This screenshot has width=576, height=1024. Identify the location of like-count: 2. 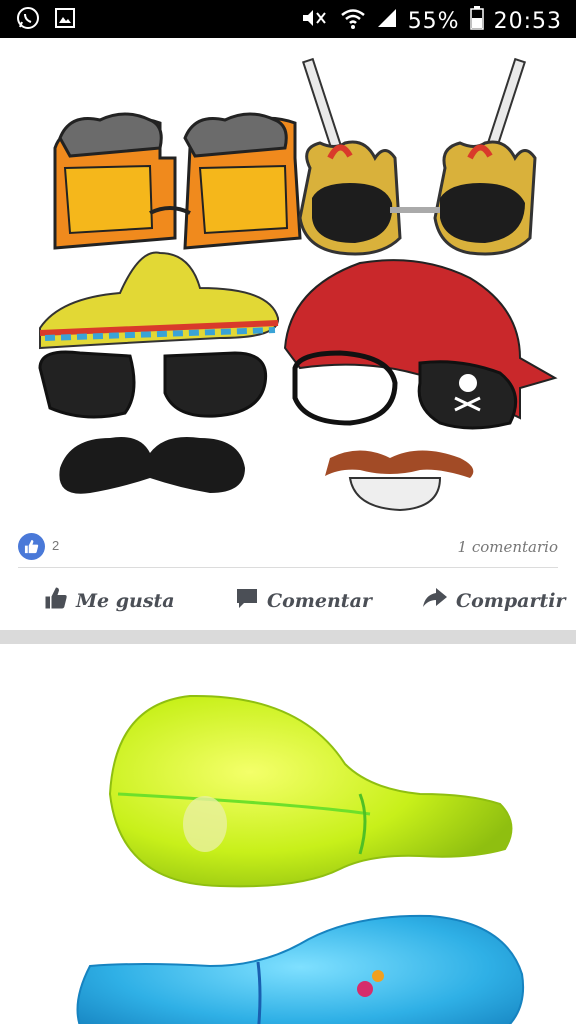
(55, 545).